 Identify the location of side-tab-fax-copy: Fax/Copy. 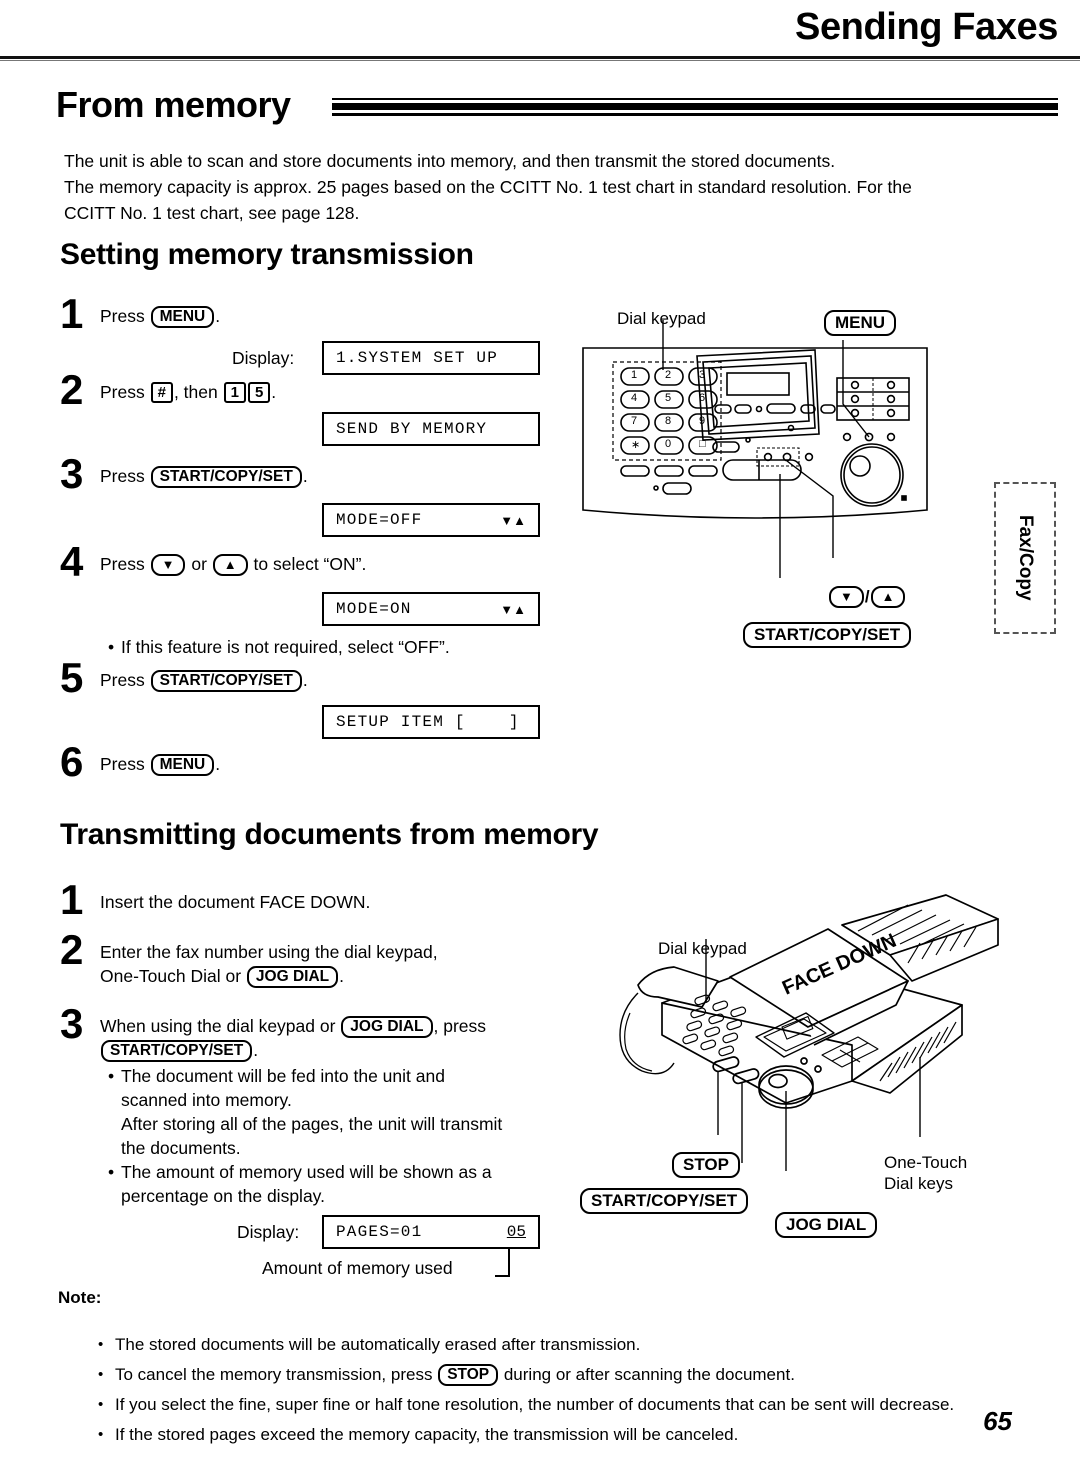
(1025, 558).